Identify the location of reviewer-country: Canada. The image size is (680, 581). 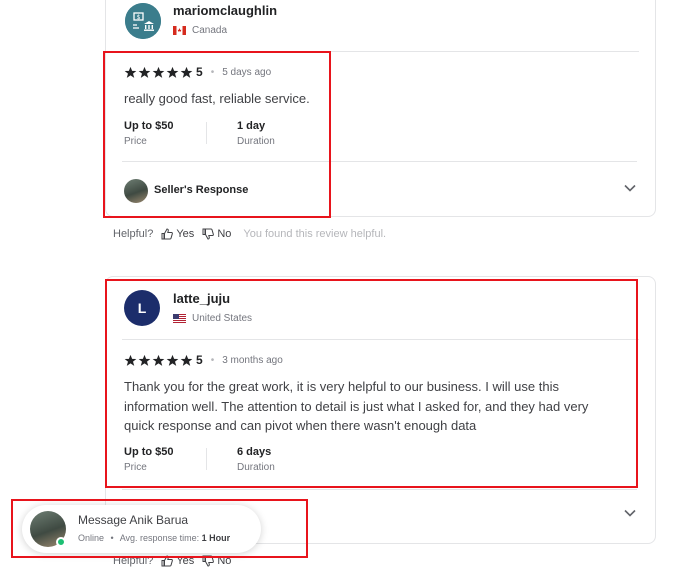
(200, 30).